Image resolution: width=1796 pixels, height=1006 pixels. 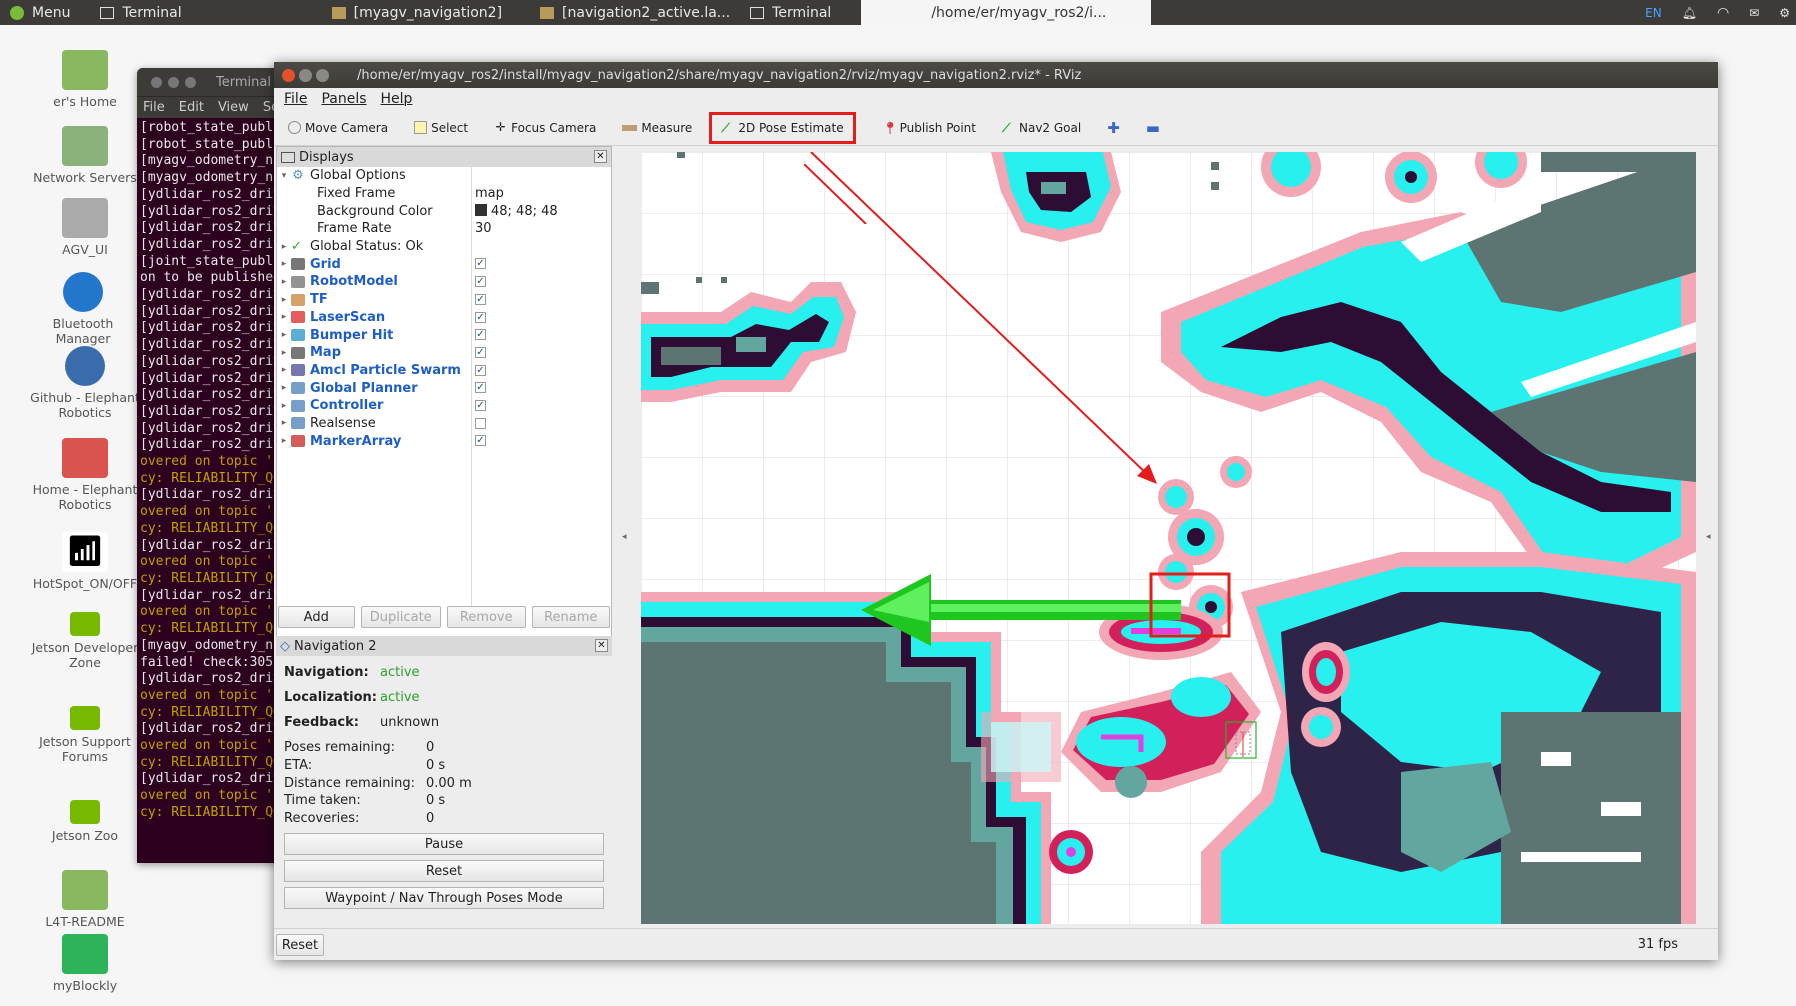 What do you see at coordinates (444, 247) in the screenshot?
I see `tree-row-global-status: ▸ ✓ Global Status: Ok` at bounding box center [444, 247].